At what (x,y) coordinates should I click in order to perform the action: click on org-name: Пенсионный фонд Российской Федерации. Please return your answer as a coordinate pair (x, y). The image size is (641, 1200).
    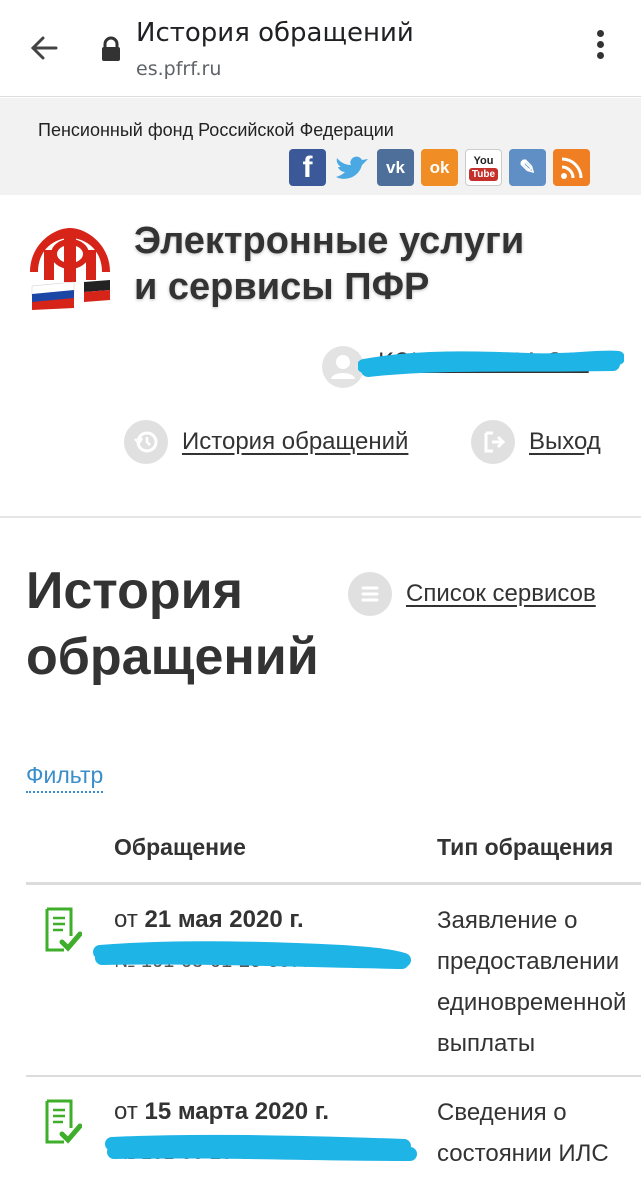
    Looking at the image, I should click on (216, 130).